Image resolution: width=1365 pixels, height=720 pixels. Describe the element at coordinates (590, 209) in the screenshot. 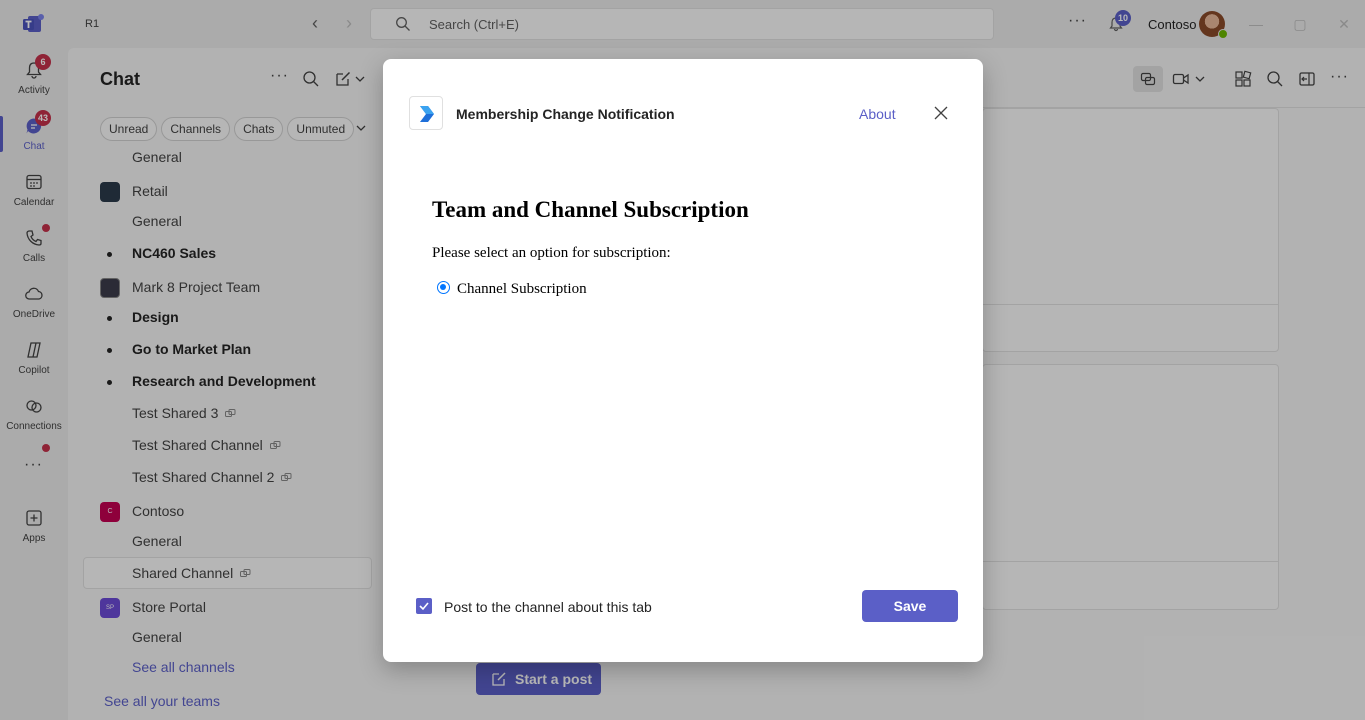

I see `content-heading: Team and Channel Subscription` at that location.